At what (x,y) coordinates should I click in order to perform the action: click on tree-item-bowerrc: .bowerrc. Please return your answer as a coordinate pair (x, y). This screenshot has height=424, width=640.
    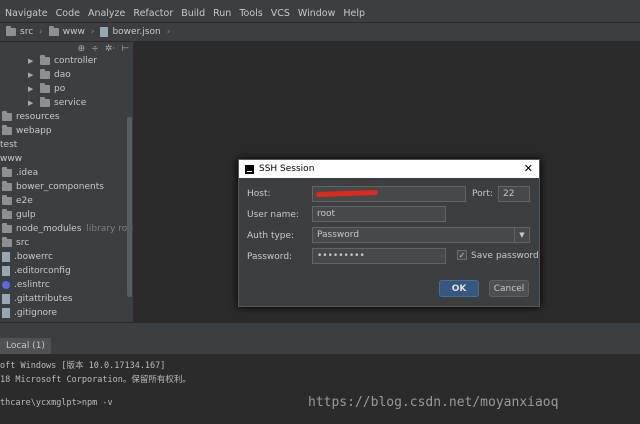
    Looking at the image, I should click on (27, 257).